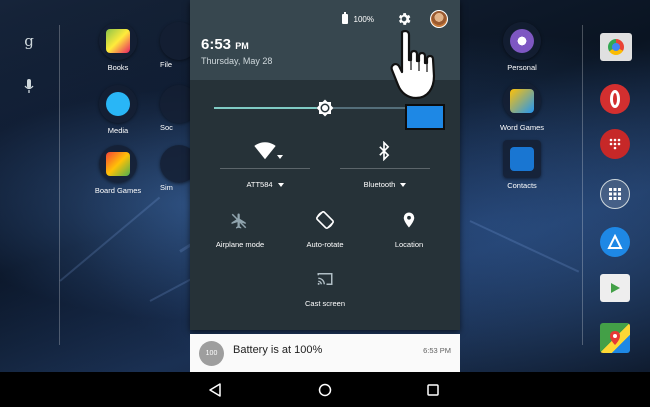 The image size is (650, 407). Describe the element at coordinates (166, 64) in the screenshot. I see `app-label: File` at that location.